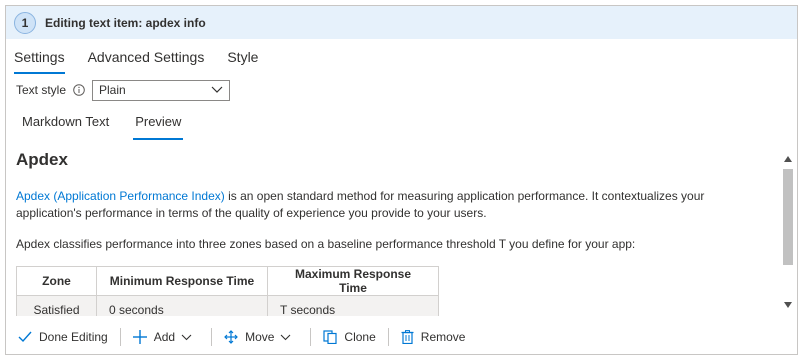 Image resolution: width=803 pixels, height=359 pixels. What do you see at coordinates (443, 337) in the screenshot?
I see `remove-label: Remove` at bounding box center [443, 337].